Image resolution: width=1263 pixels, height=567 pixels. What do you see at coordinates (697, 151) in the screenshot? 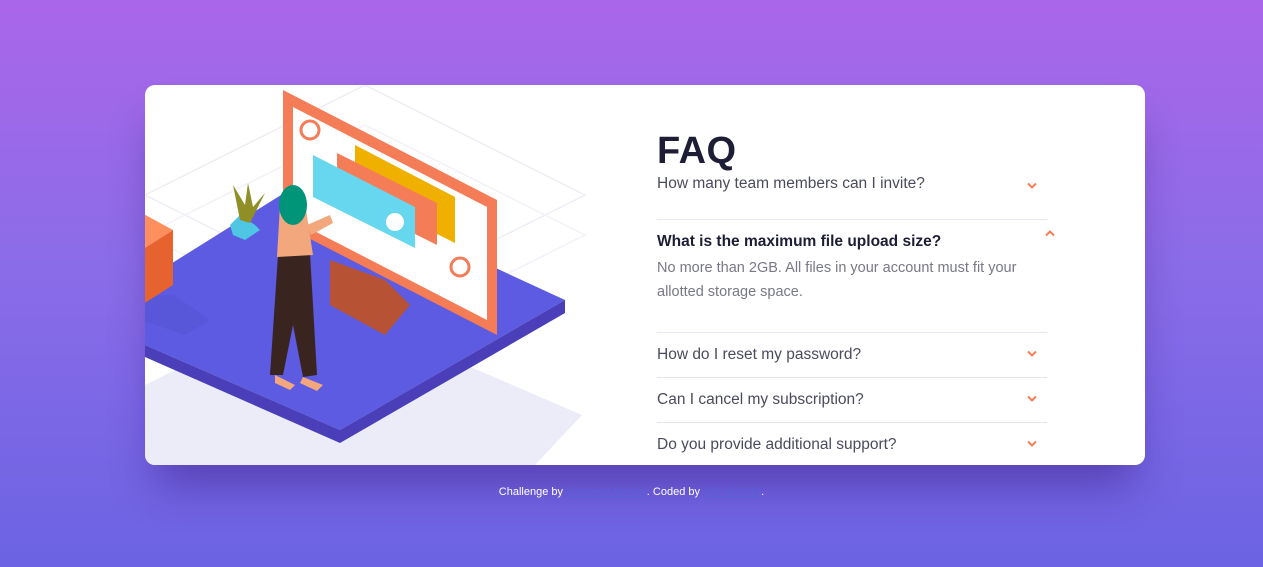
I see `page-title: FAQ` at bounding box center [697, 151].